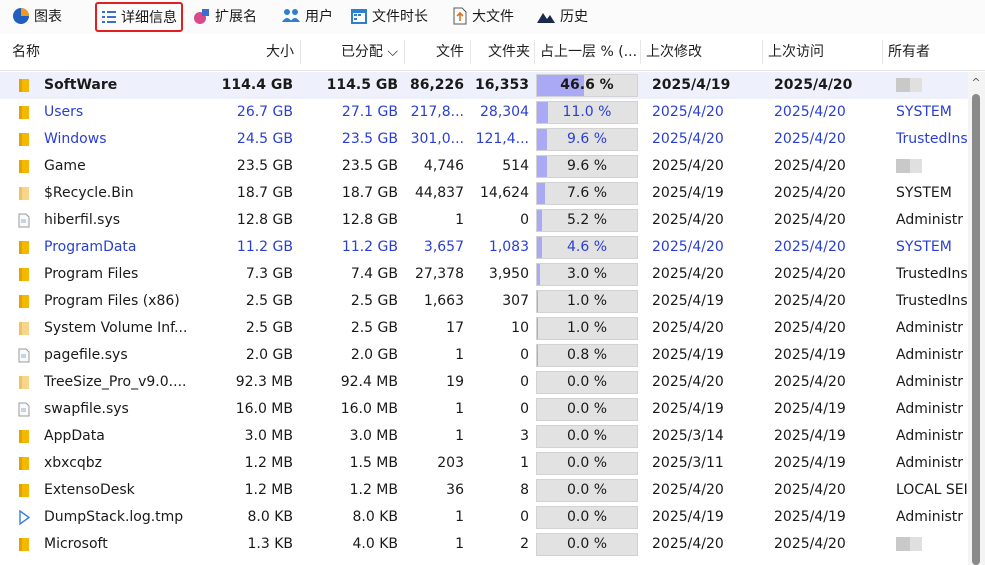  I want to click on tab-chart: 图表, so click(37, 16).